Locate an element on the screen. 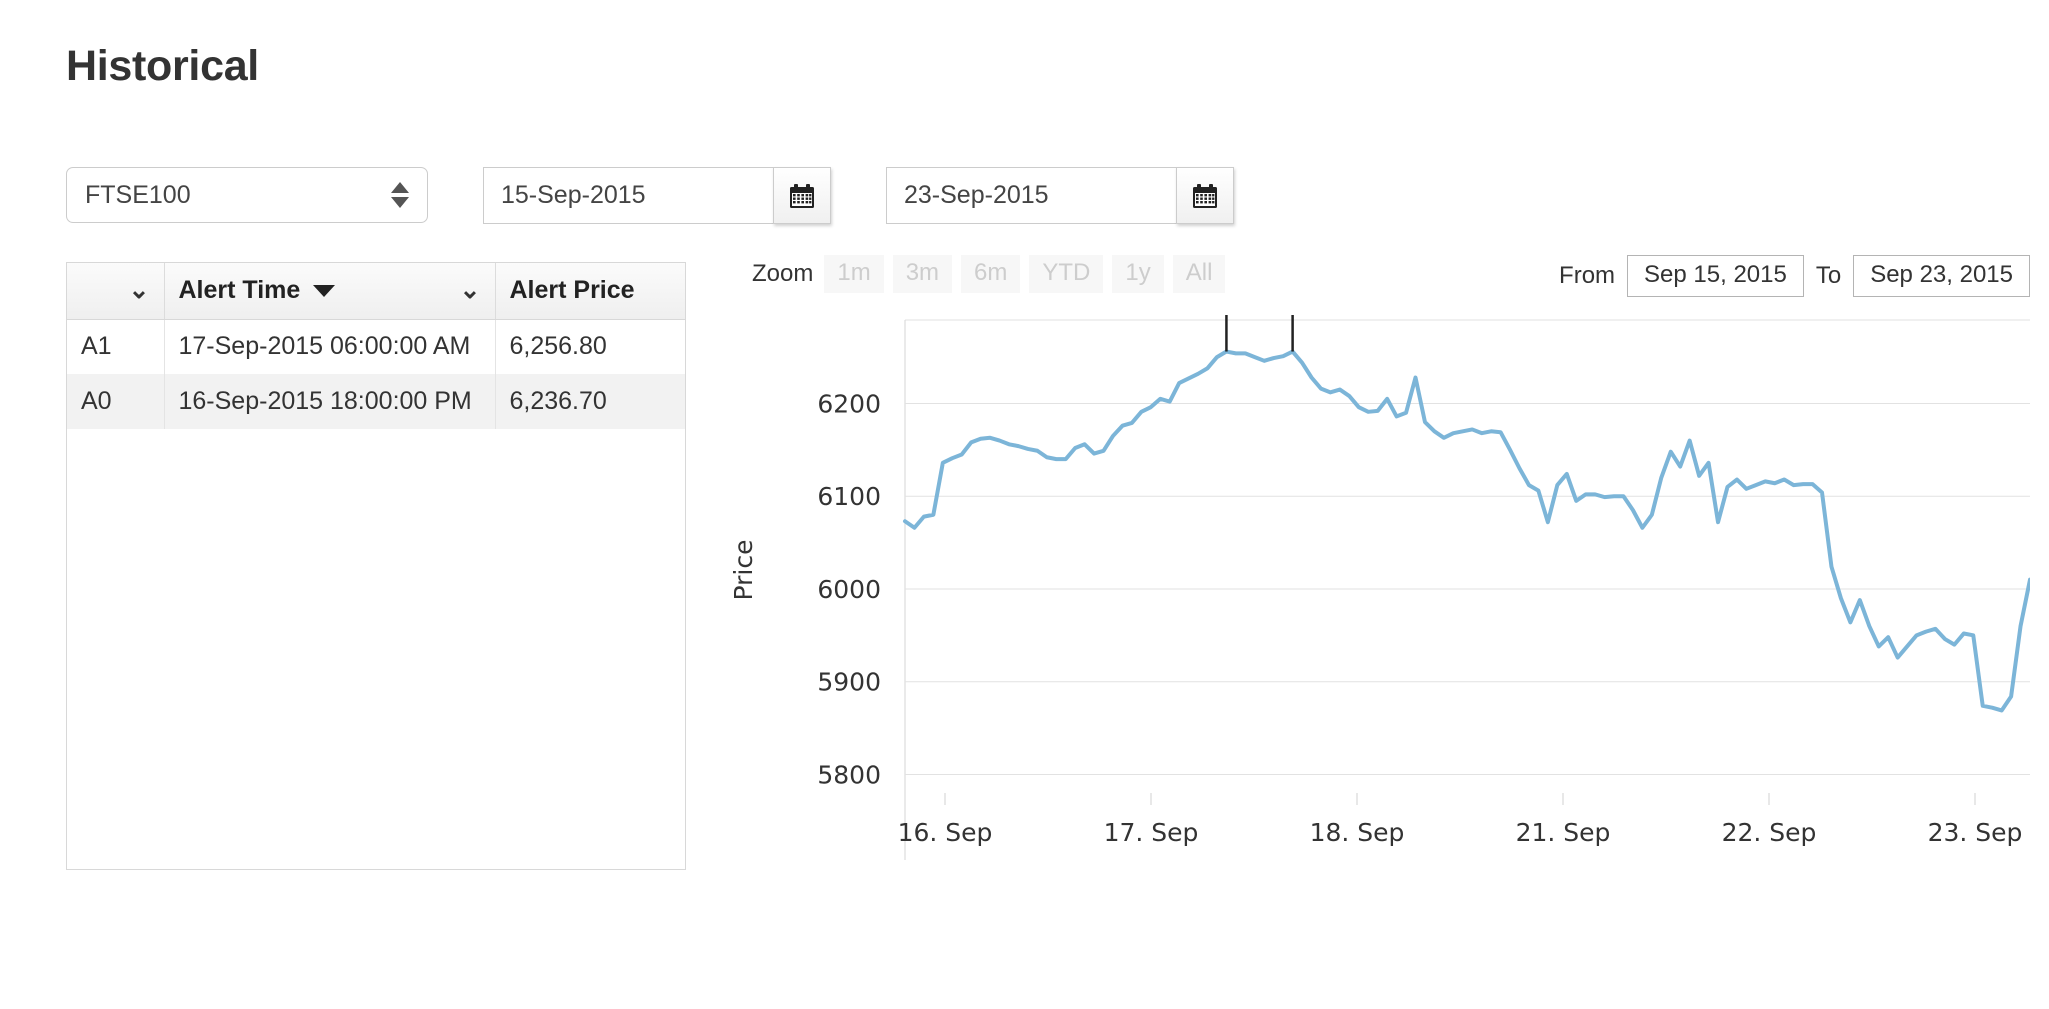 Image resolution: width=2049 pixels, height=1009 pixels. x-axis-tick-label: 18. Sep is located at coordinates (1357, 832).